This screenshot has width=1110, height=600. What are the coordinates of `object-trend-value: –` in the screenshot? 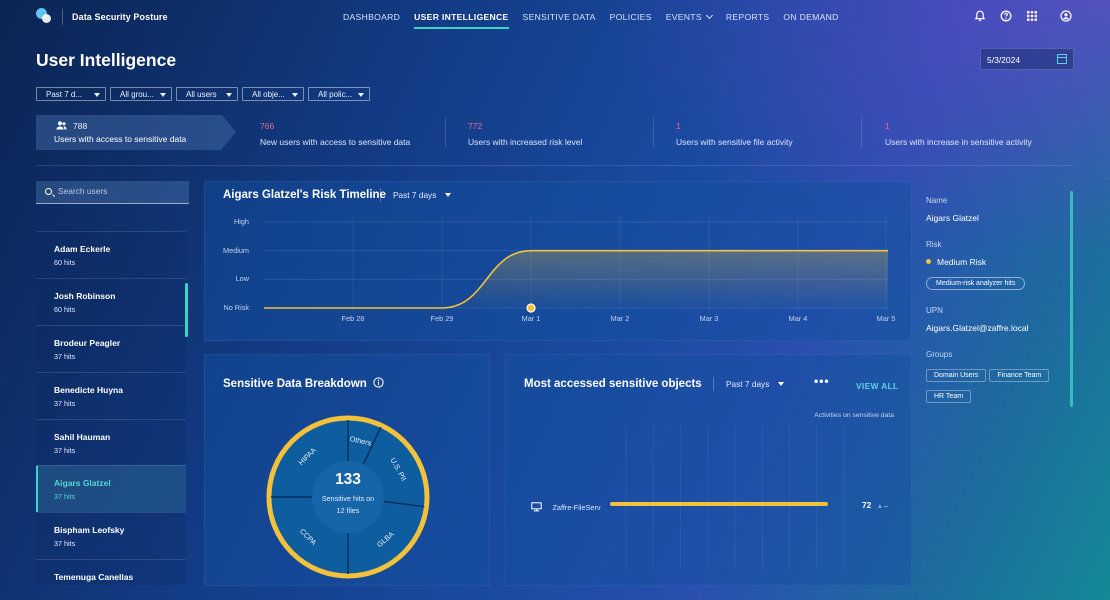 It's located at (886, 505).